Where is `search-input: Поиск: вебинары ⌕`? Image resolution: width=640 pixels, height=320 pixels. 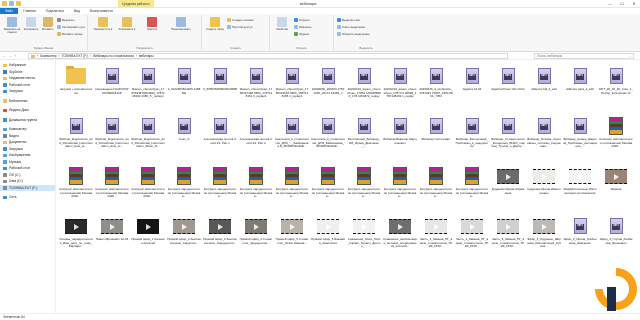
search-input: Поиск: вебинары ⌕ is located at coordinates (584, 56).